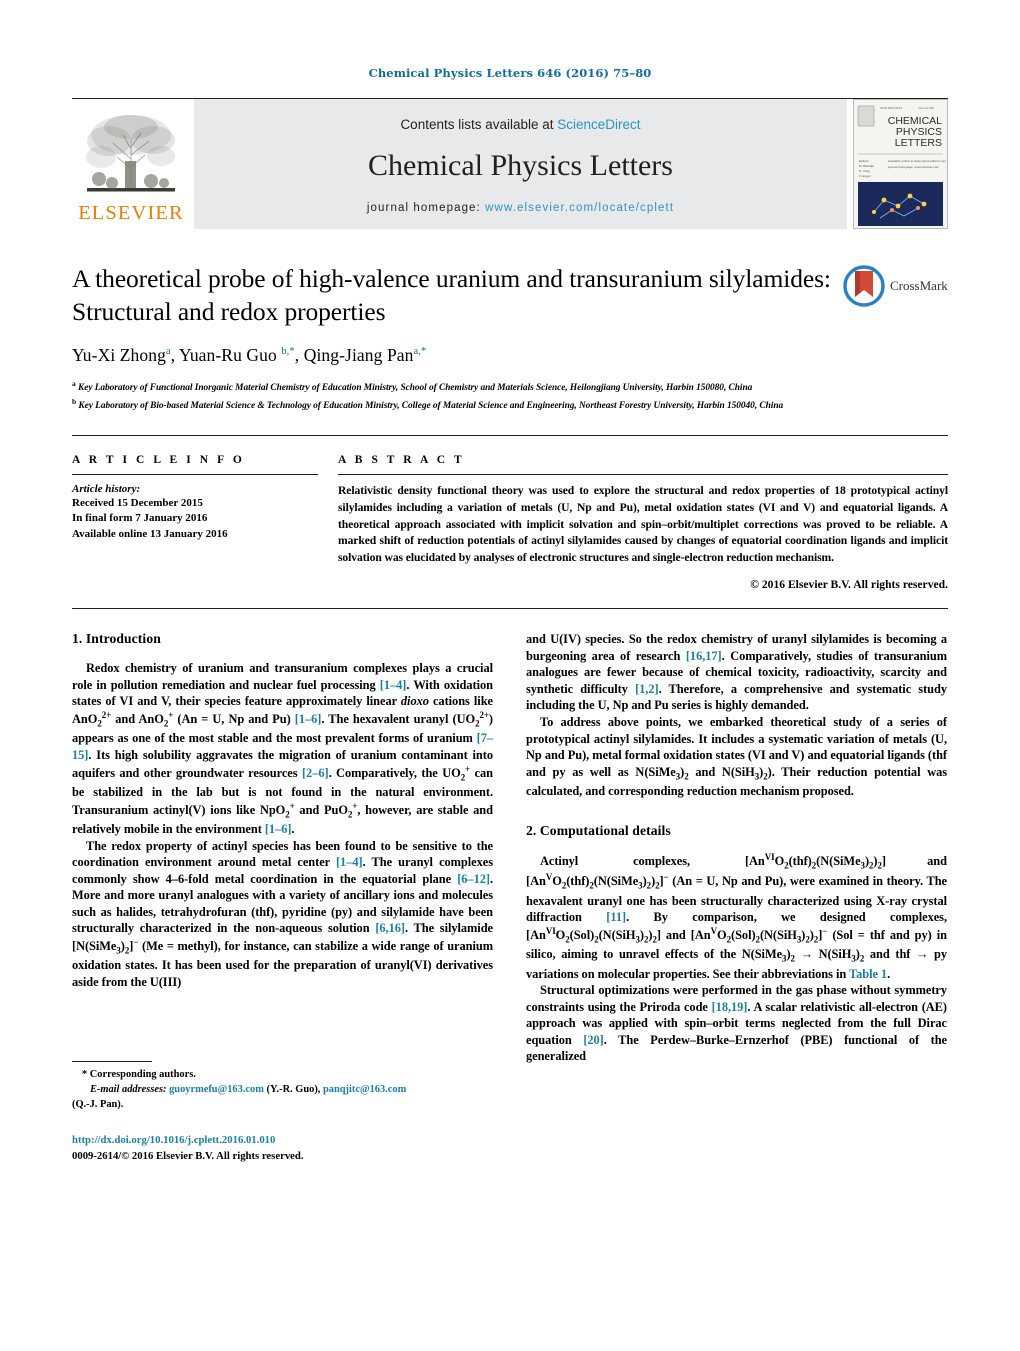  I want to click on contents-prefix: Contents lists available at, so click(479, 124).